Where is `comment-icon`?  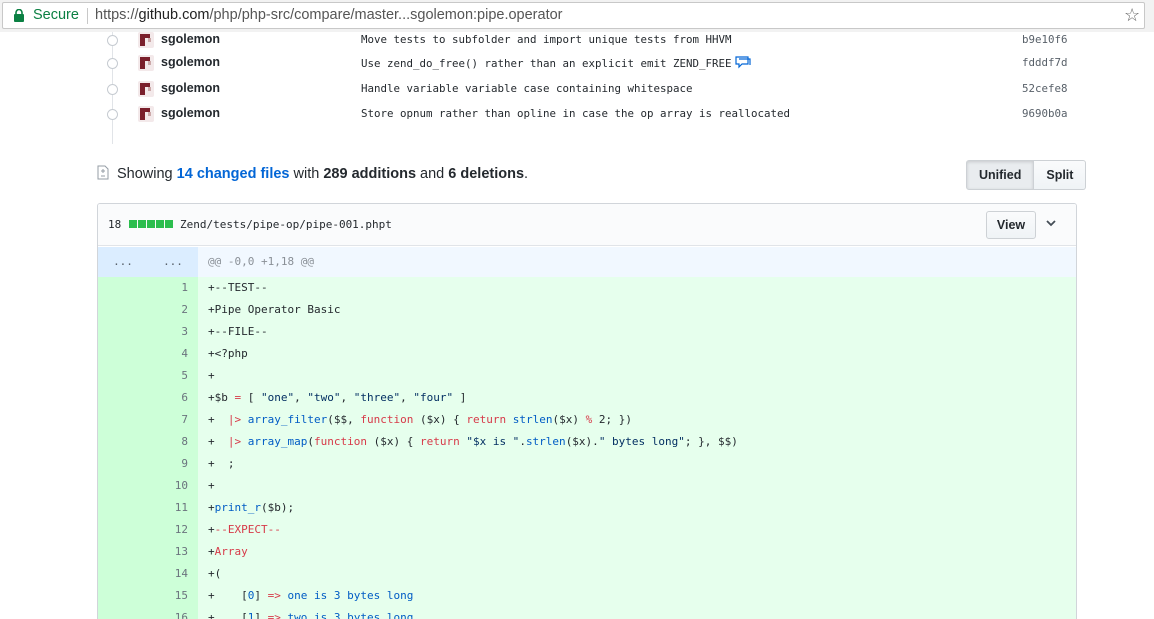 comment-icon is located at coordinates (742, 62).